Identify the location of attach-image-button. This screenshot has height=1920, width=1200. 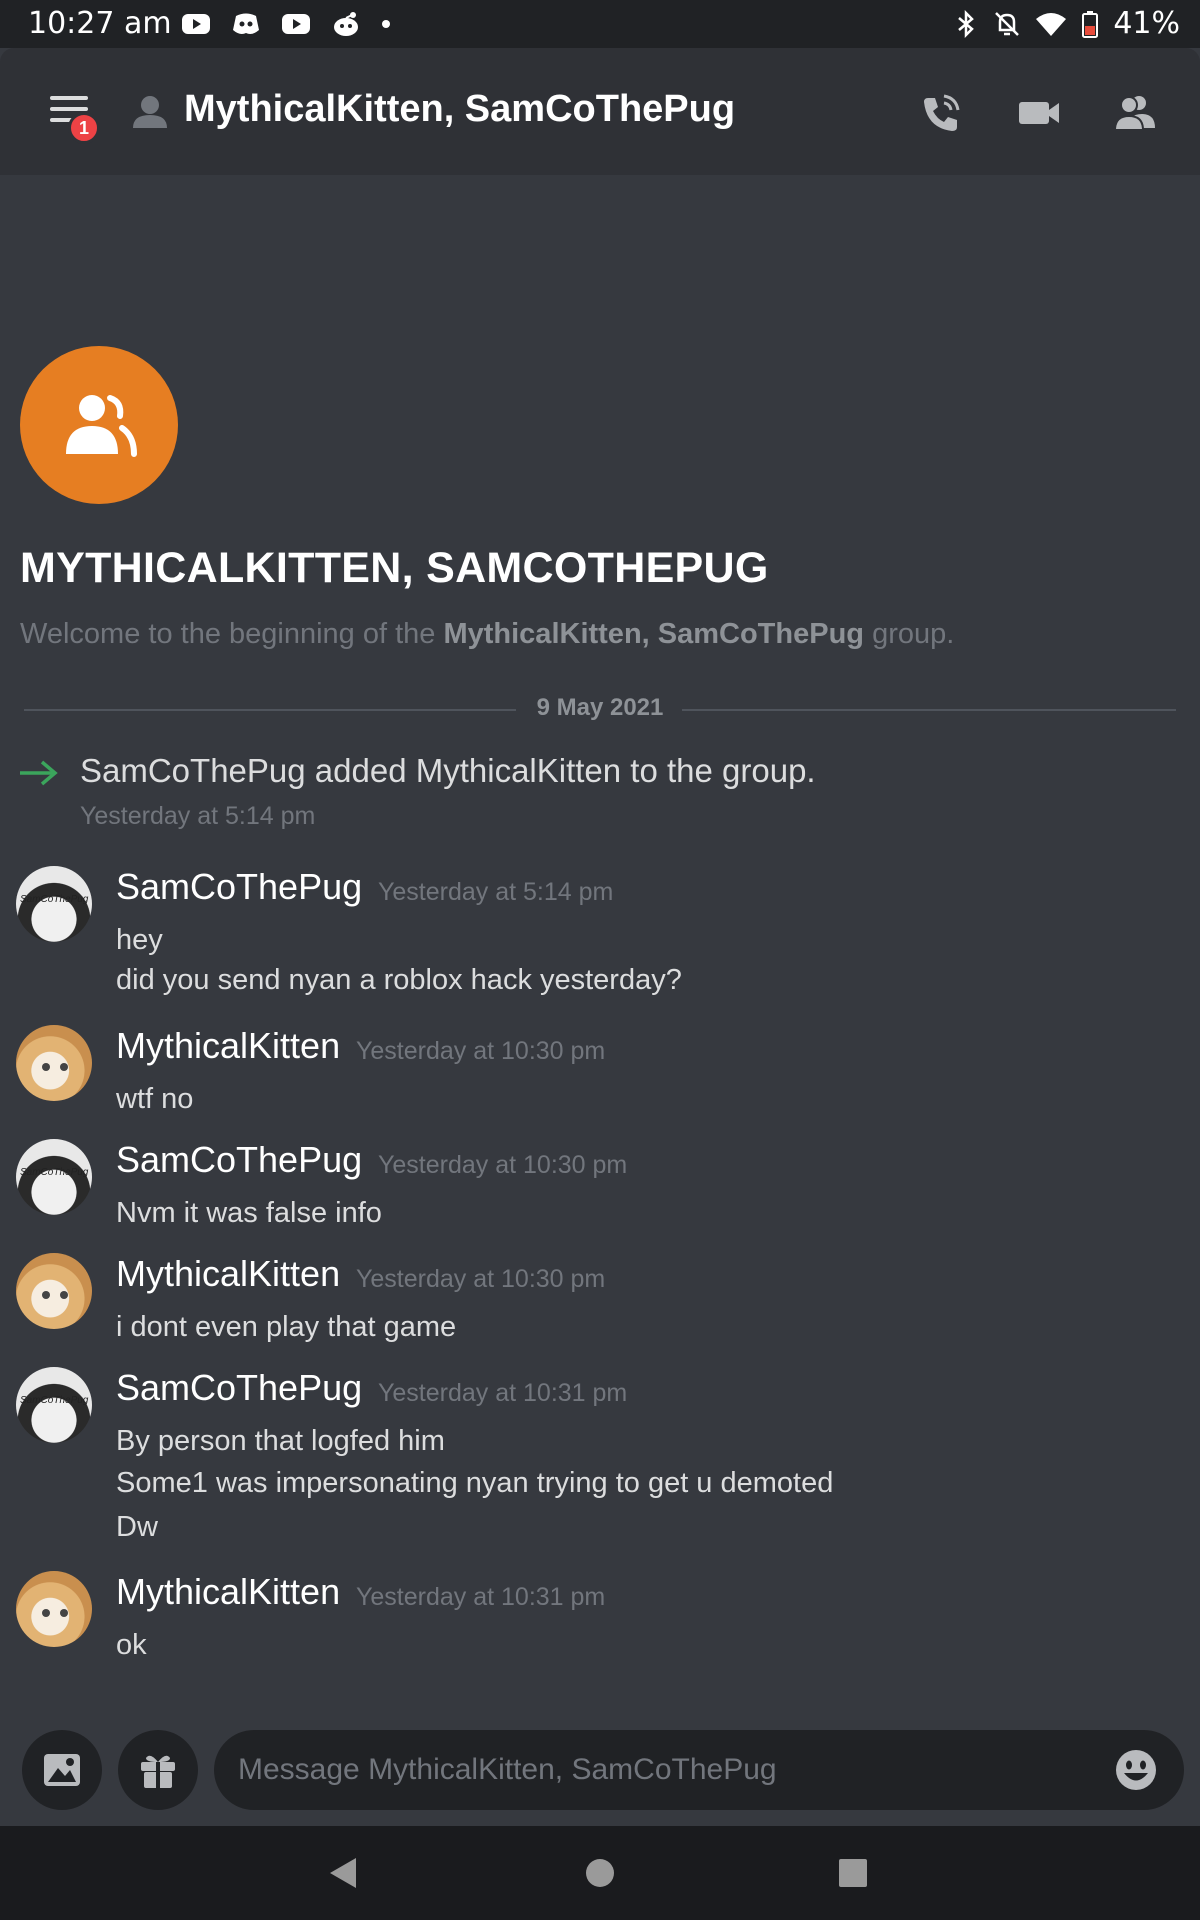
(62, 1770).